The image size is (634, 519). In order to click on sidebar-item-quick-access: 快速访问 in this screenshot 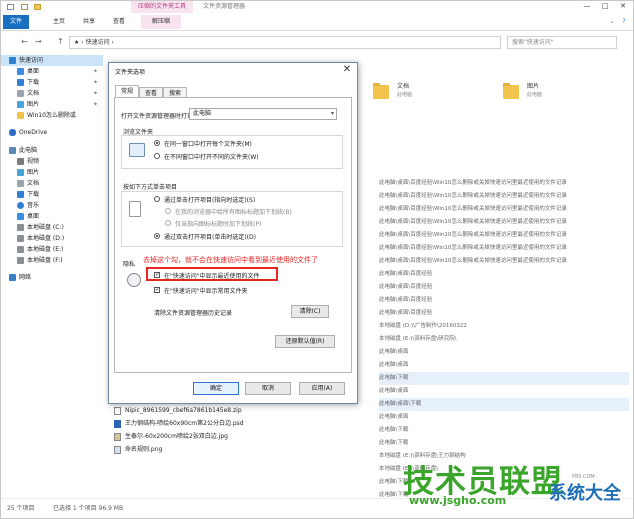, I will do `click(52, 60)`.